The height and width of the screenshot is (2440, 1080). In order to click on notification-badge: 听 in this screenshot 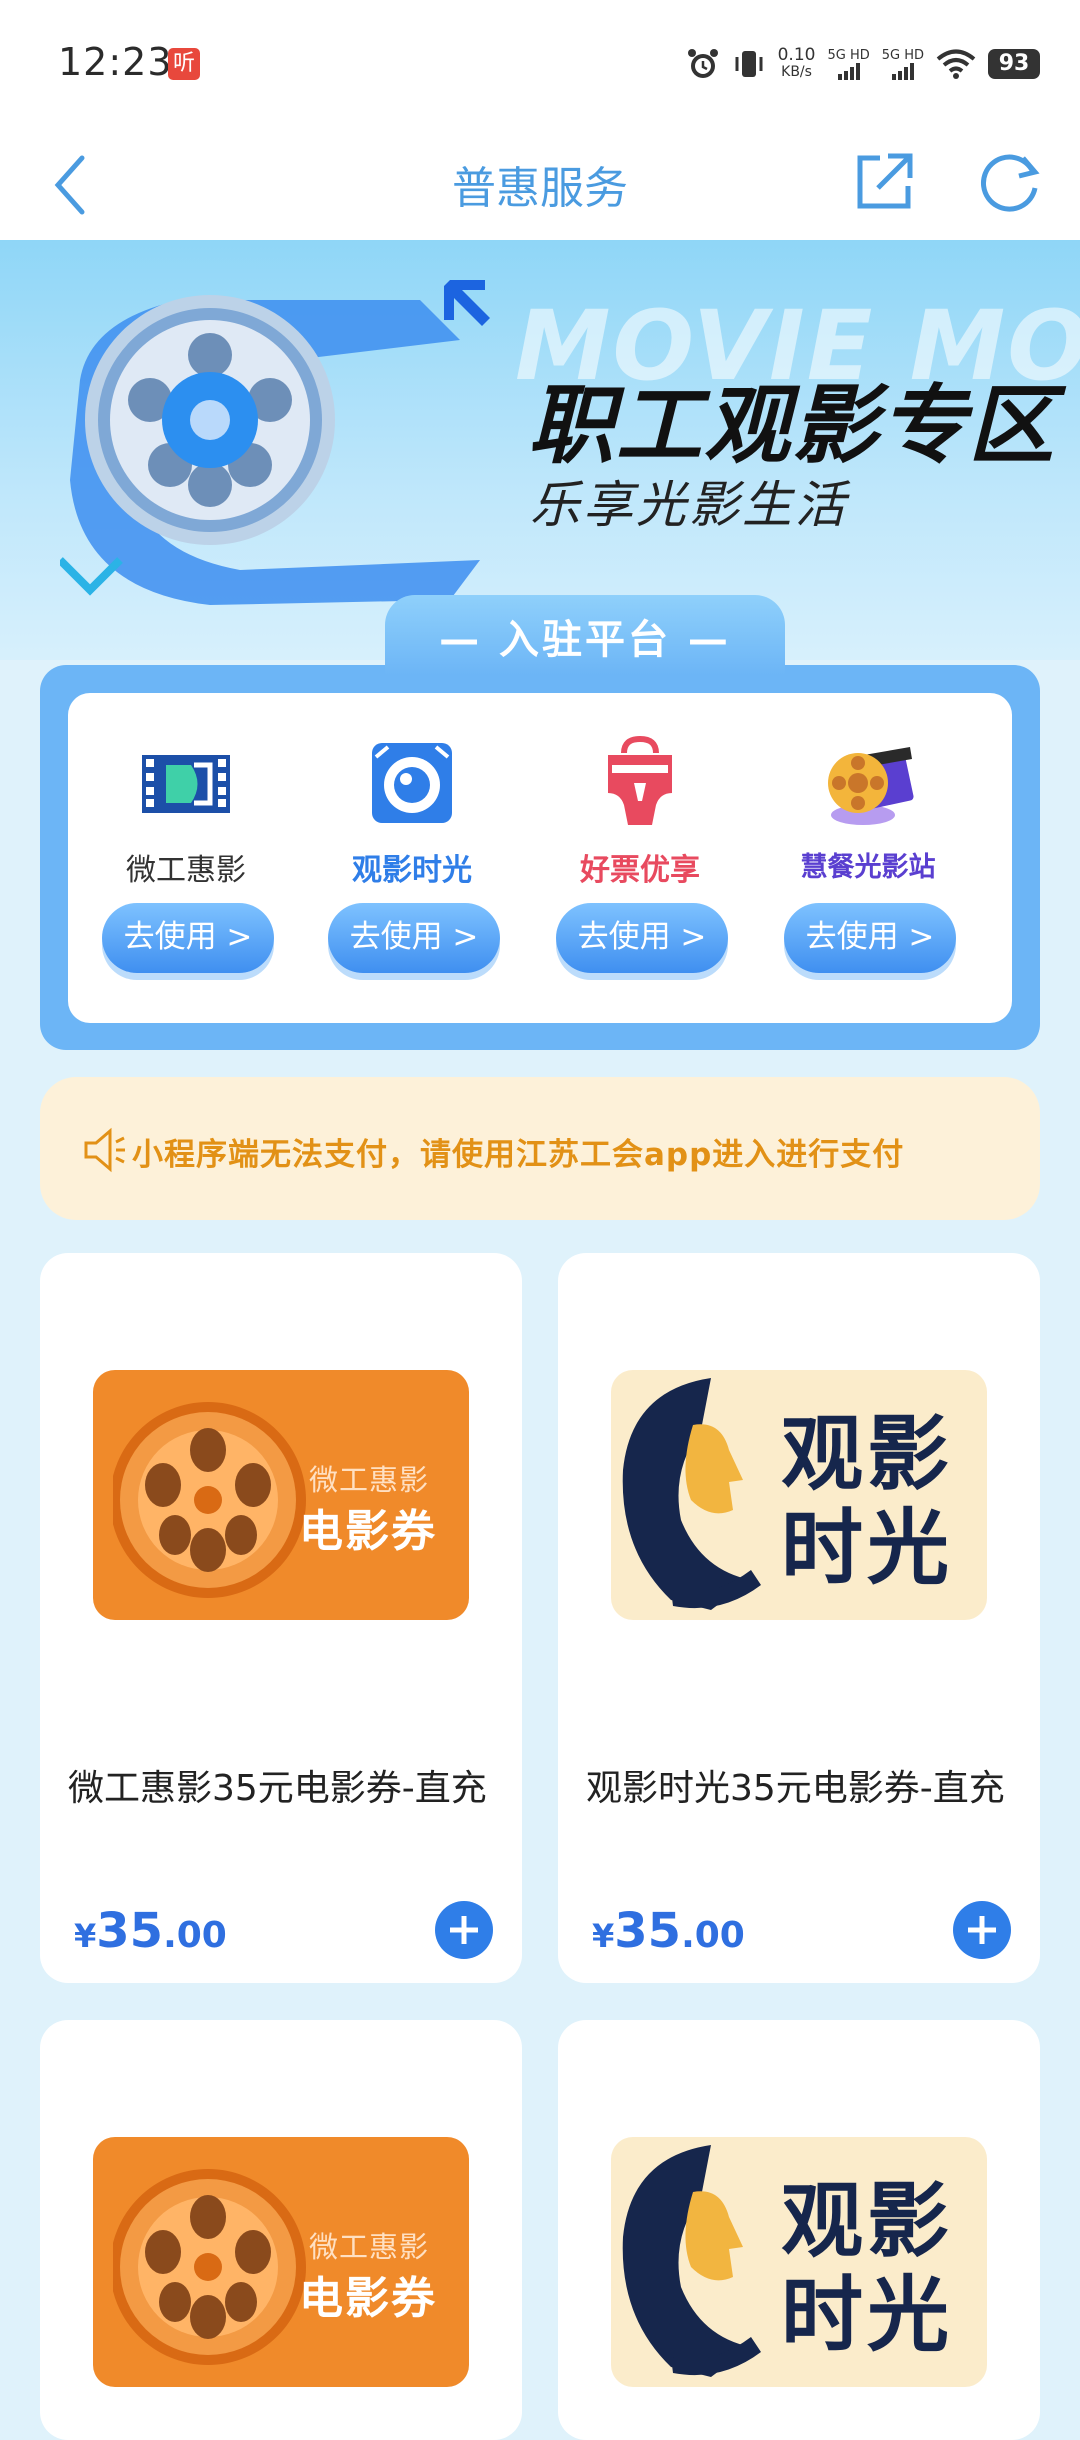, I will do `click(184, 64)`.